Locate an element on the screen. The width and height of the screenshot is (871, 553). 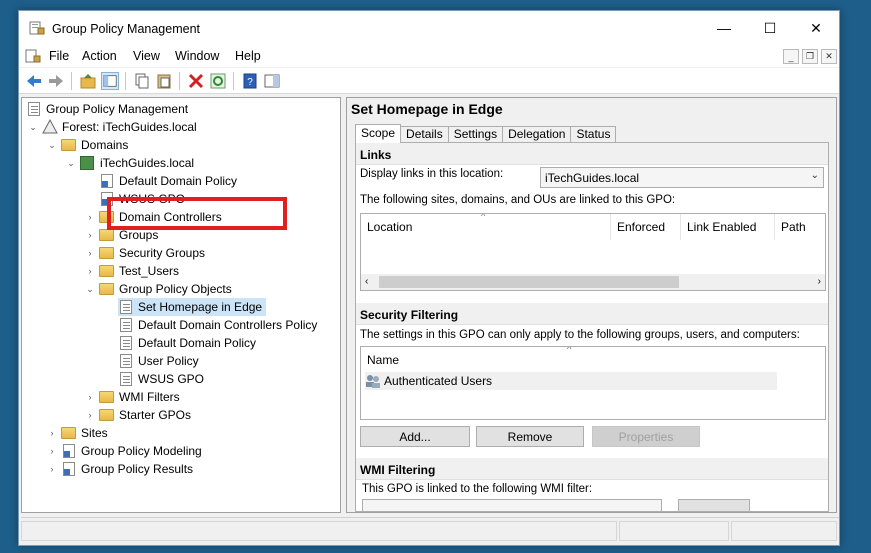
mdi-close-button: ✕ is located at coordinates (829, 56).